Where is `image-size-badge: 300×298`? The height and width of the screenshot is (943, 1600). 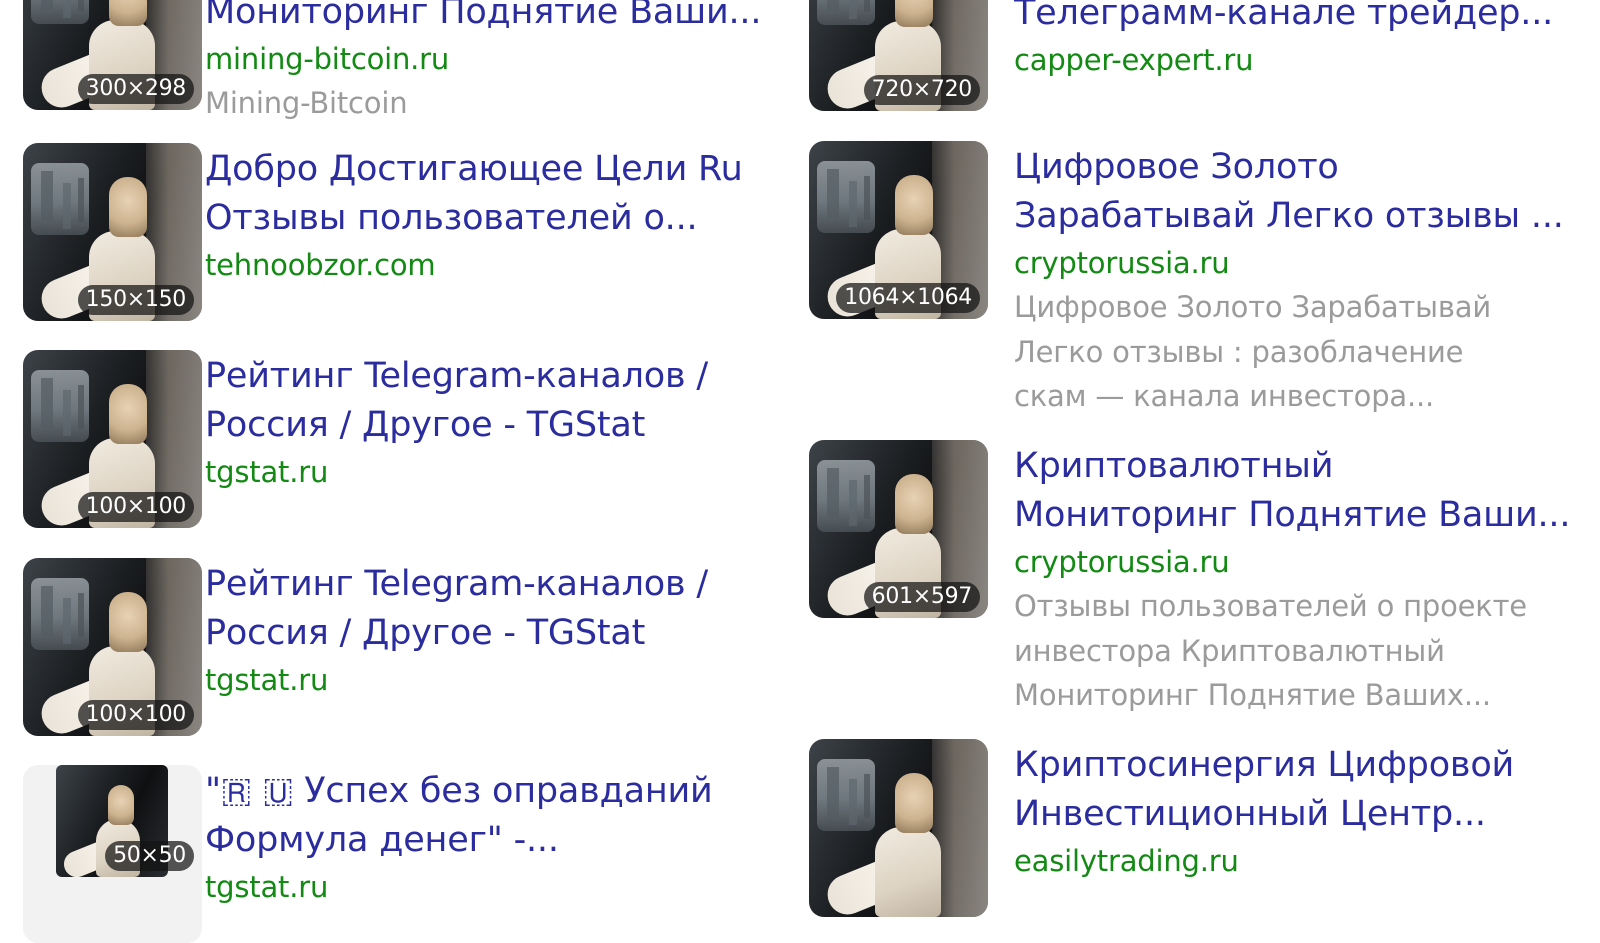 image-size-badge: 300×298 is located at coordinates (135, 89).